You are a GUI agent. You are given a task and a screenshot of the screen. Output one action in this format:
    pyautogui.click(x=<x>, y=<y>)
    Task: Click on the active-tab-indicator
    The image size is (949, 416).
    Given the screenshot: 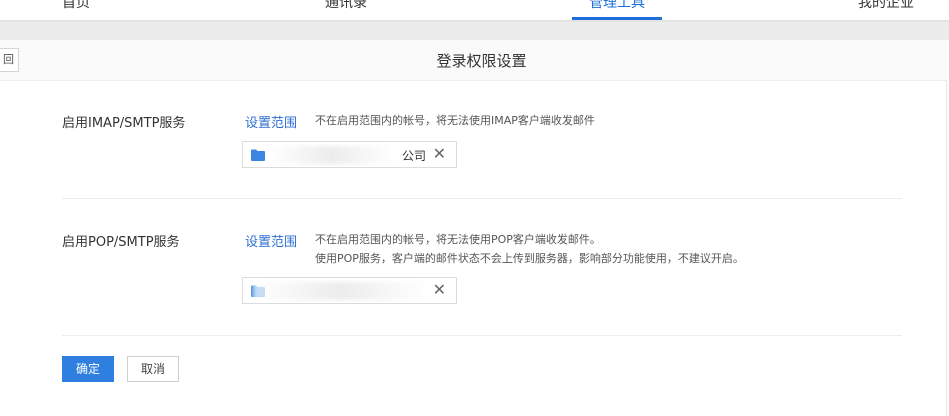 What is the action you would take?
    pyautogui.click(x=617, y=18)
    